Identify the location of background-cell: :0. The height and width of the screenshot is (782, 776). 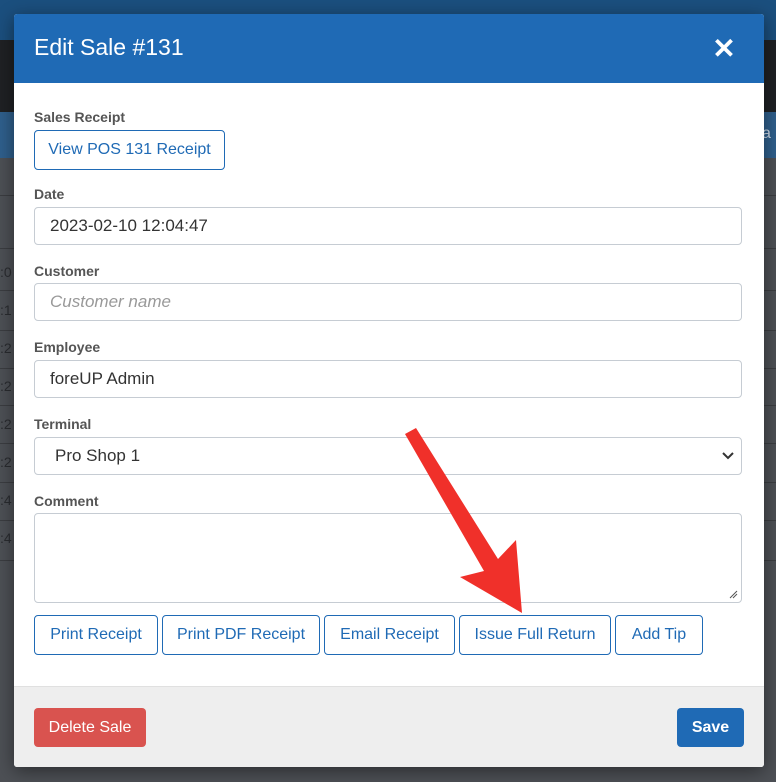
(6, 272).